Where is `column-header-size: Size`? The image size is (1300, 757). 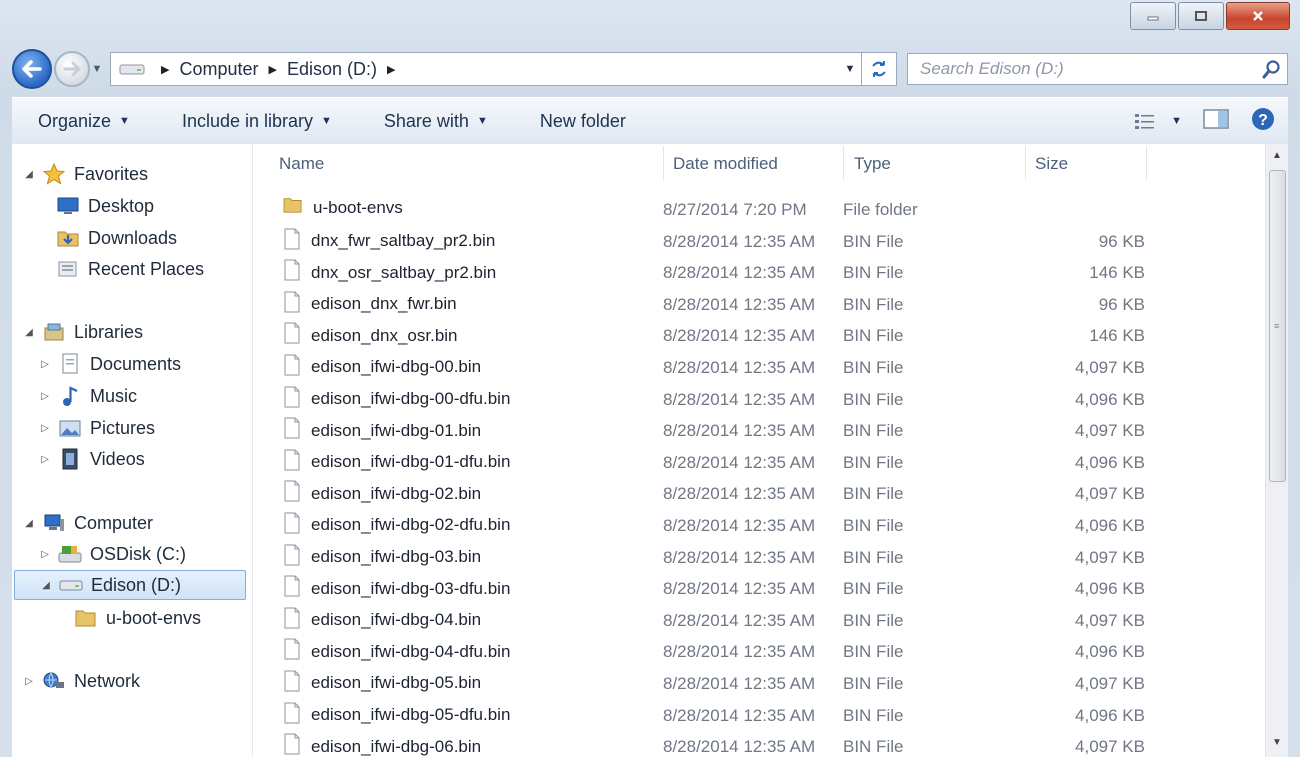
column-header-size: Size is located at coordinates (1051, 164).